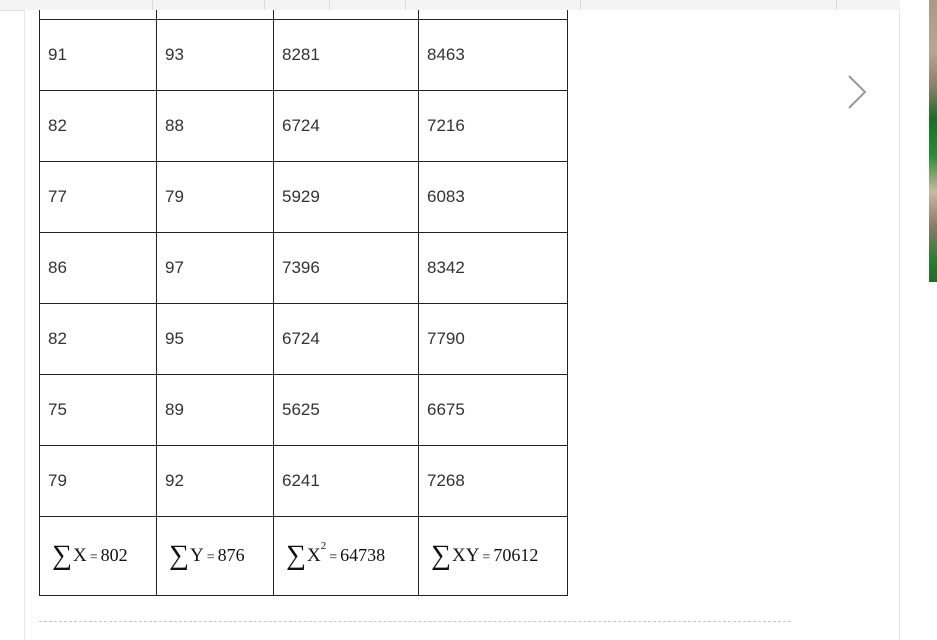 The image size is (937, 640). Describe the element at coordinates (196, 555) in the screenshot. I see `sum-variable: Y` at that location.